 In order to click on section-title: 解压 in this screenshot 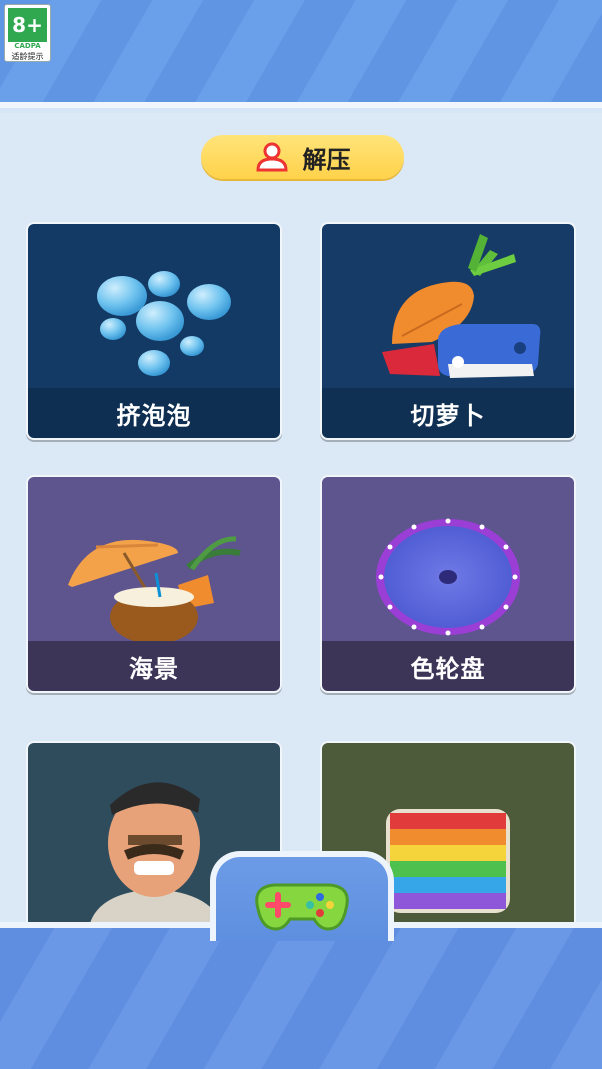, I will do `click(326, 159)`.